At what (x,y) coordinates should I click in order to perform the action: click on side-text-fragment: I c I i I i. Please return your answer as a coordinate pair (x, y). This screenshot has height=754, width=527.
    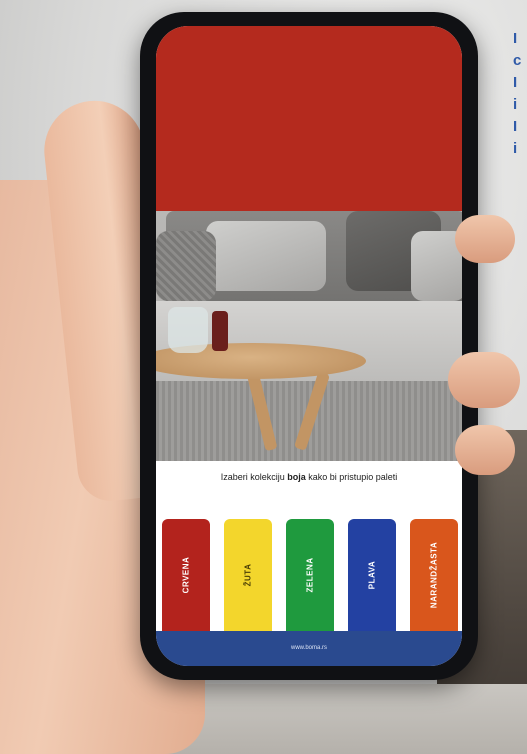
    Looking at the image, I should click on (520, 94).